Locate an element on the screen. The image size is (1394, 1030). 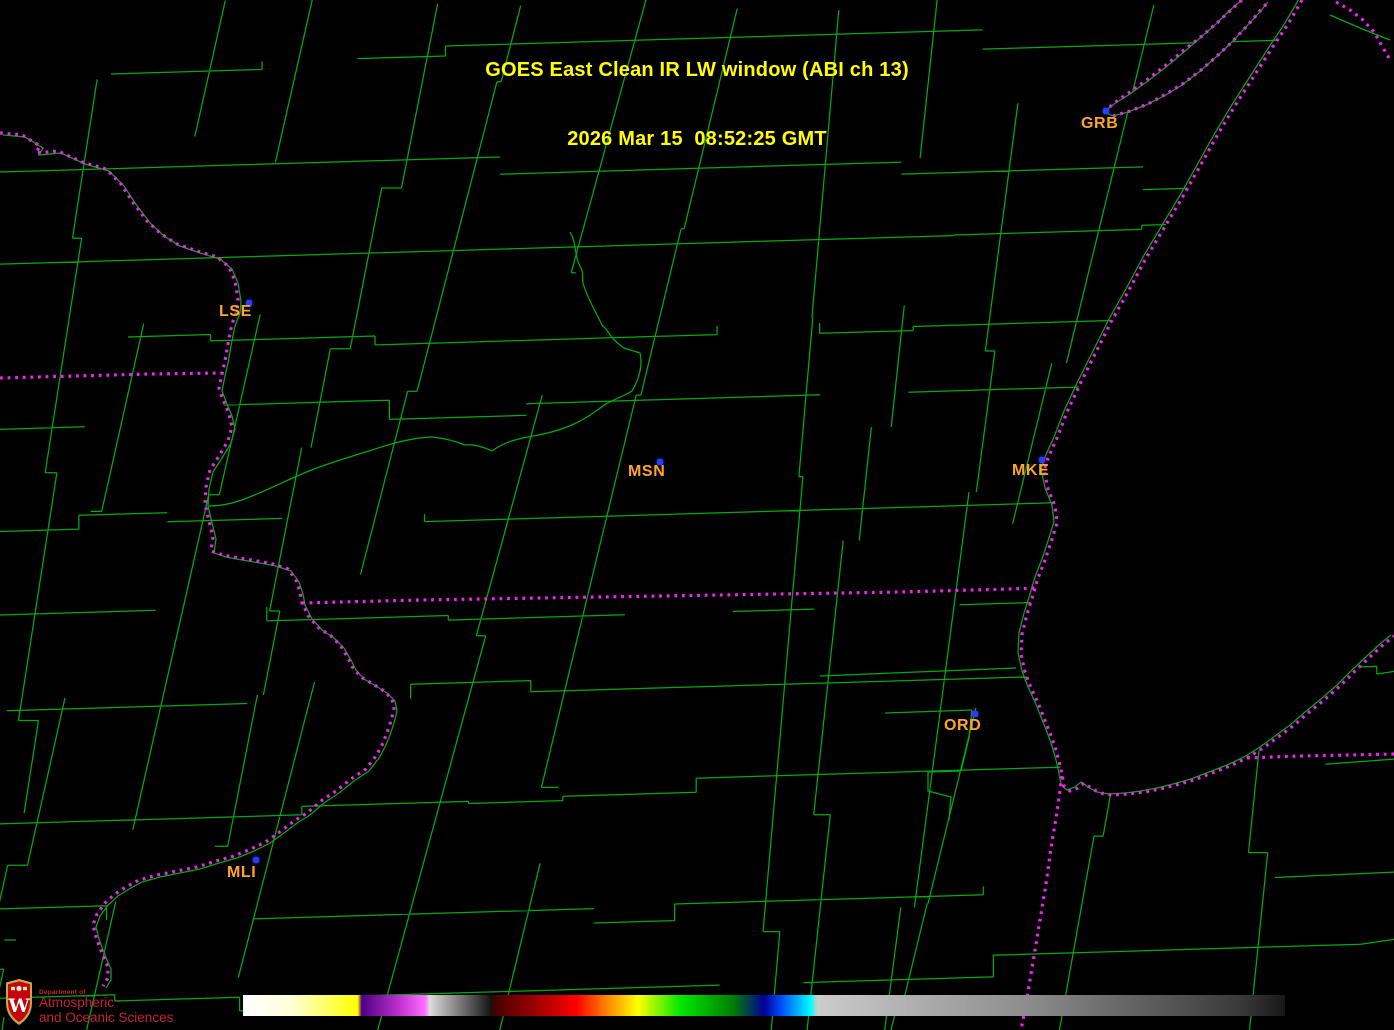
station-label-LSE: LSE is located at coordinates (235, 311).